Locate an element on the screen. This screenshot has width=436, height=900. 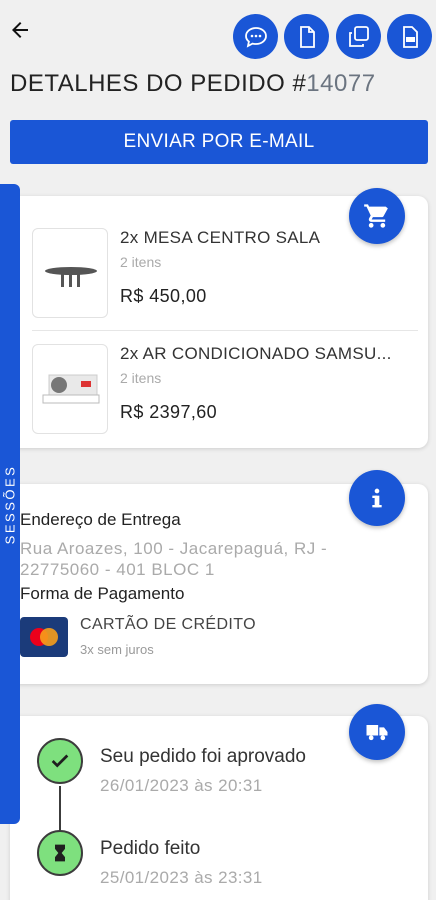
cart-icon is located at coordinates (376, 216).